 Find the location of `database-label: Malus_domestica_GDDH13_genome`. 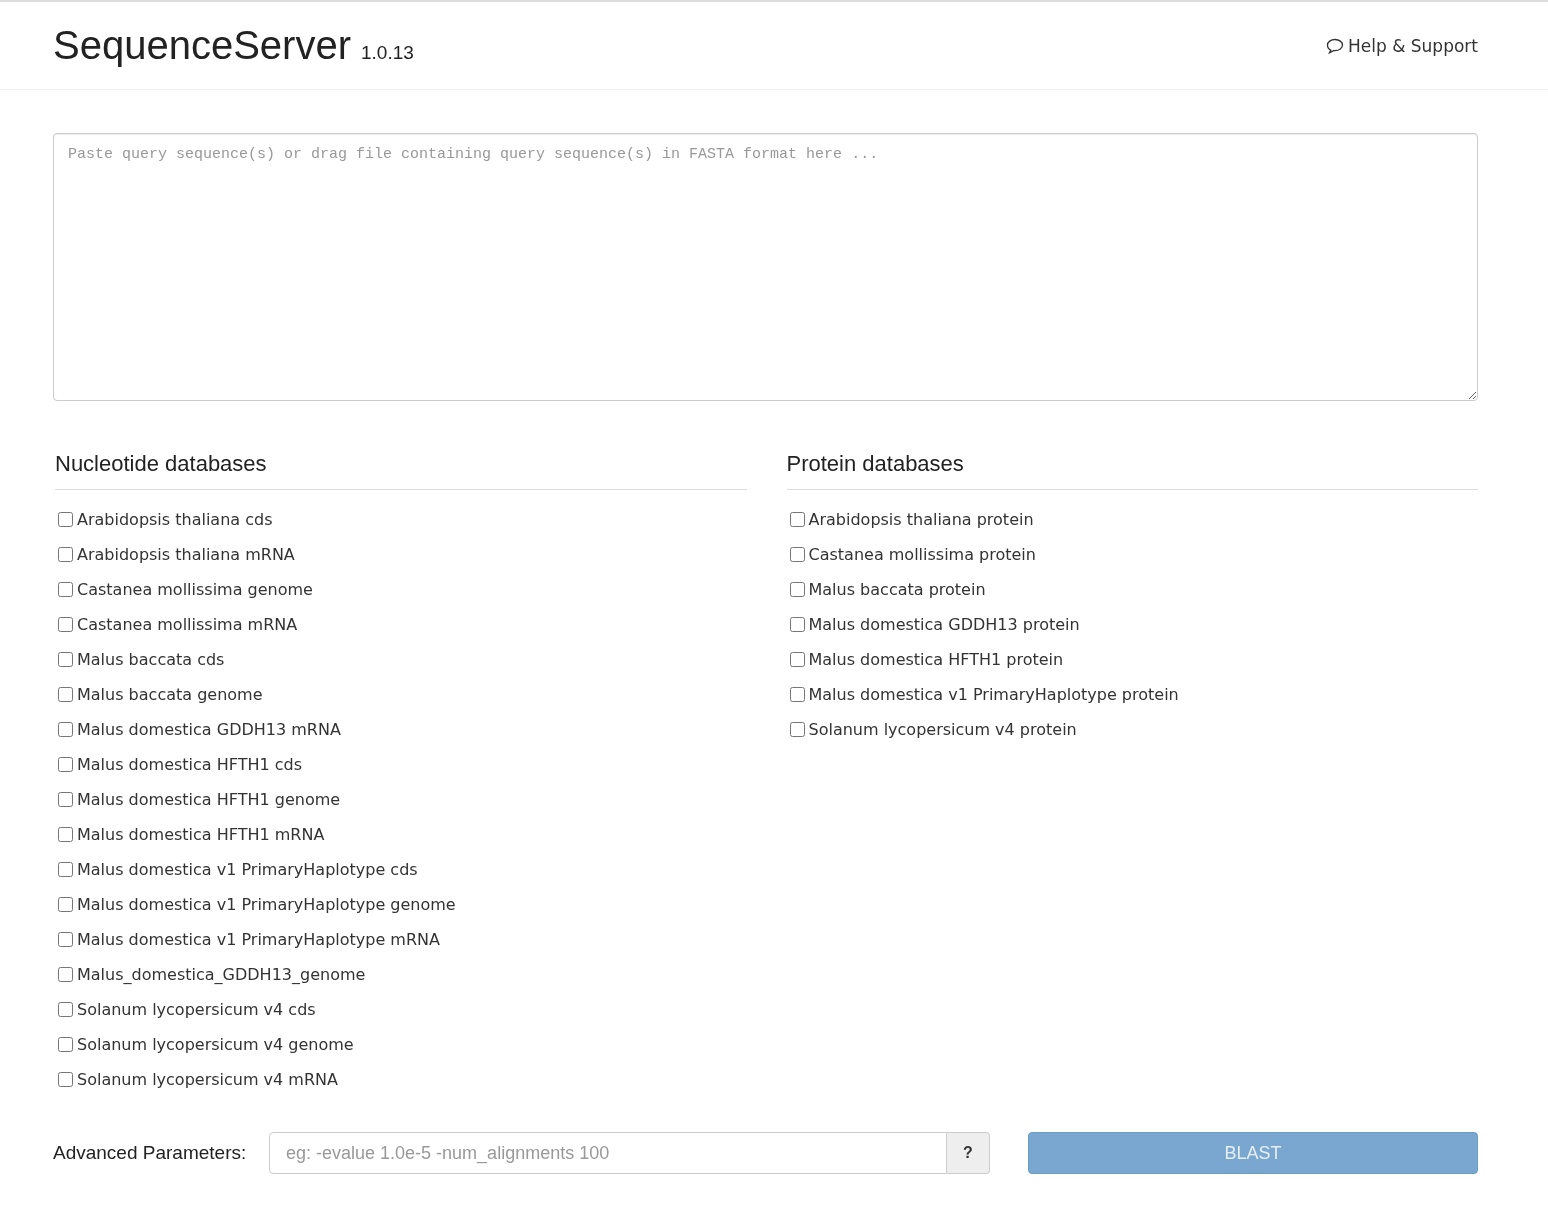

database-label: Malus_domestica_GDDH13_genome is located at coordinates (221, 974).